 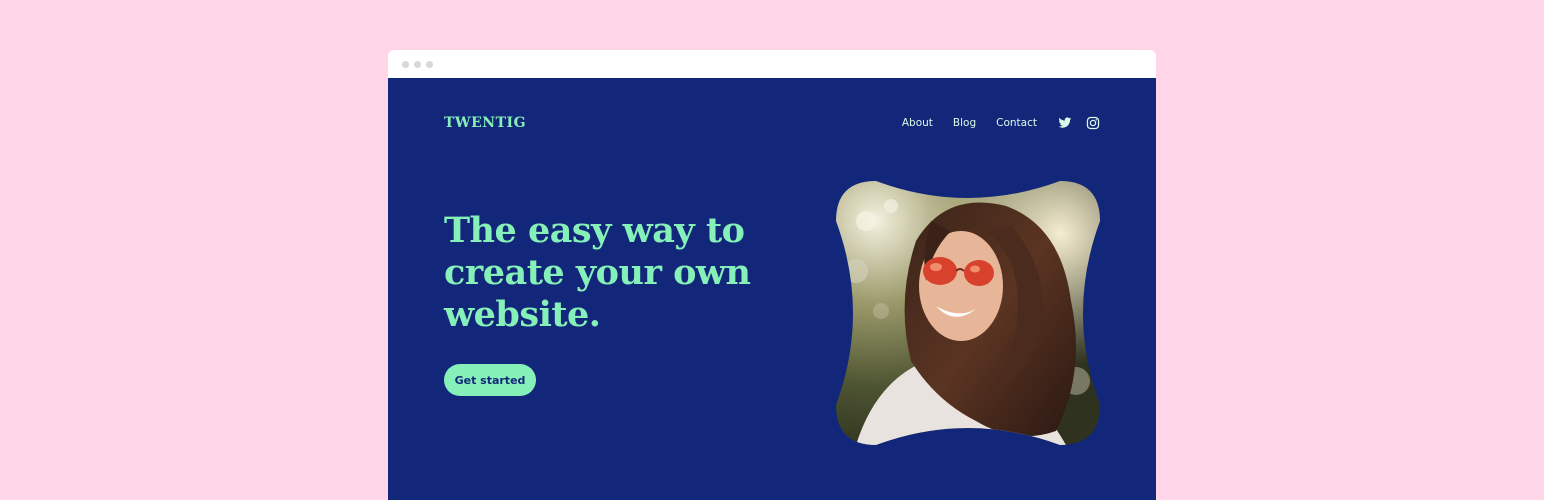 What do you see at coordinates (917, 123) in the screenshot?
I see `nav-link-about: About` at bounding box center [917, 123].